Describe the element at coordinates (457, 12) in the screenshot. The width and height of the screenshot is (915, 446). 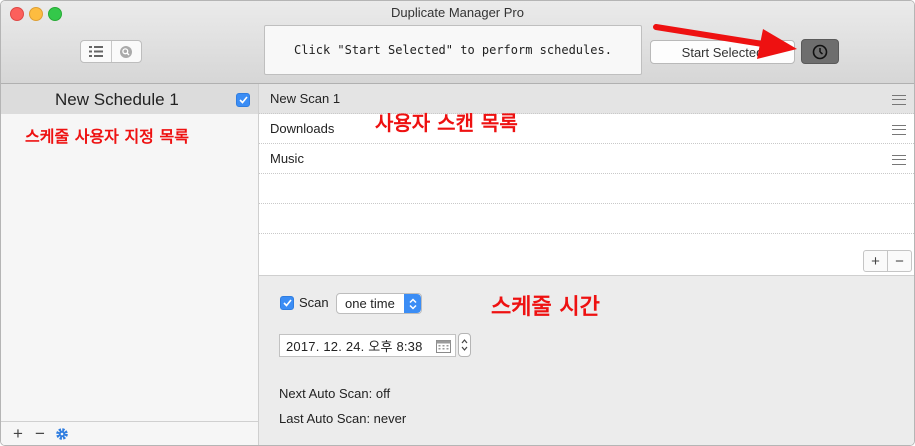
I see `window-title: Duplicate Manager Pro` at that location.